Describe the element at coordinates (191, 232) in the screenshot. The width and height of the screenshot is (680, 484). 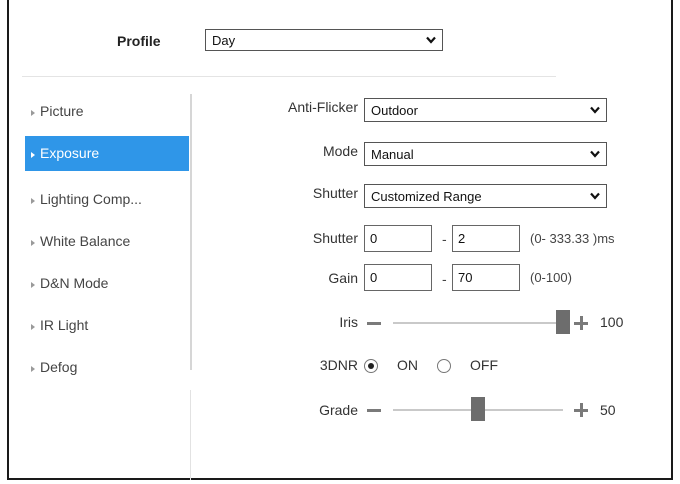
I see `sidebar-divider` at that location.